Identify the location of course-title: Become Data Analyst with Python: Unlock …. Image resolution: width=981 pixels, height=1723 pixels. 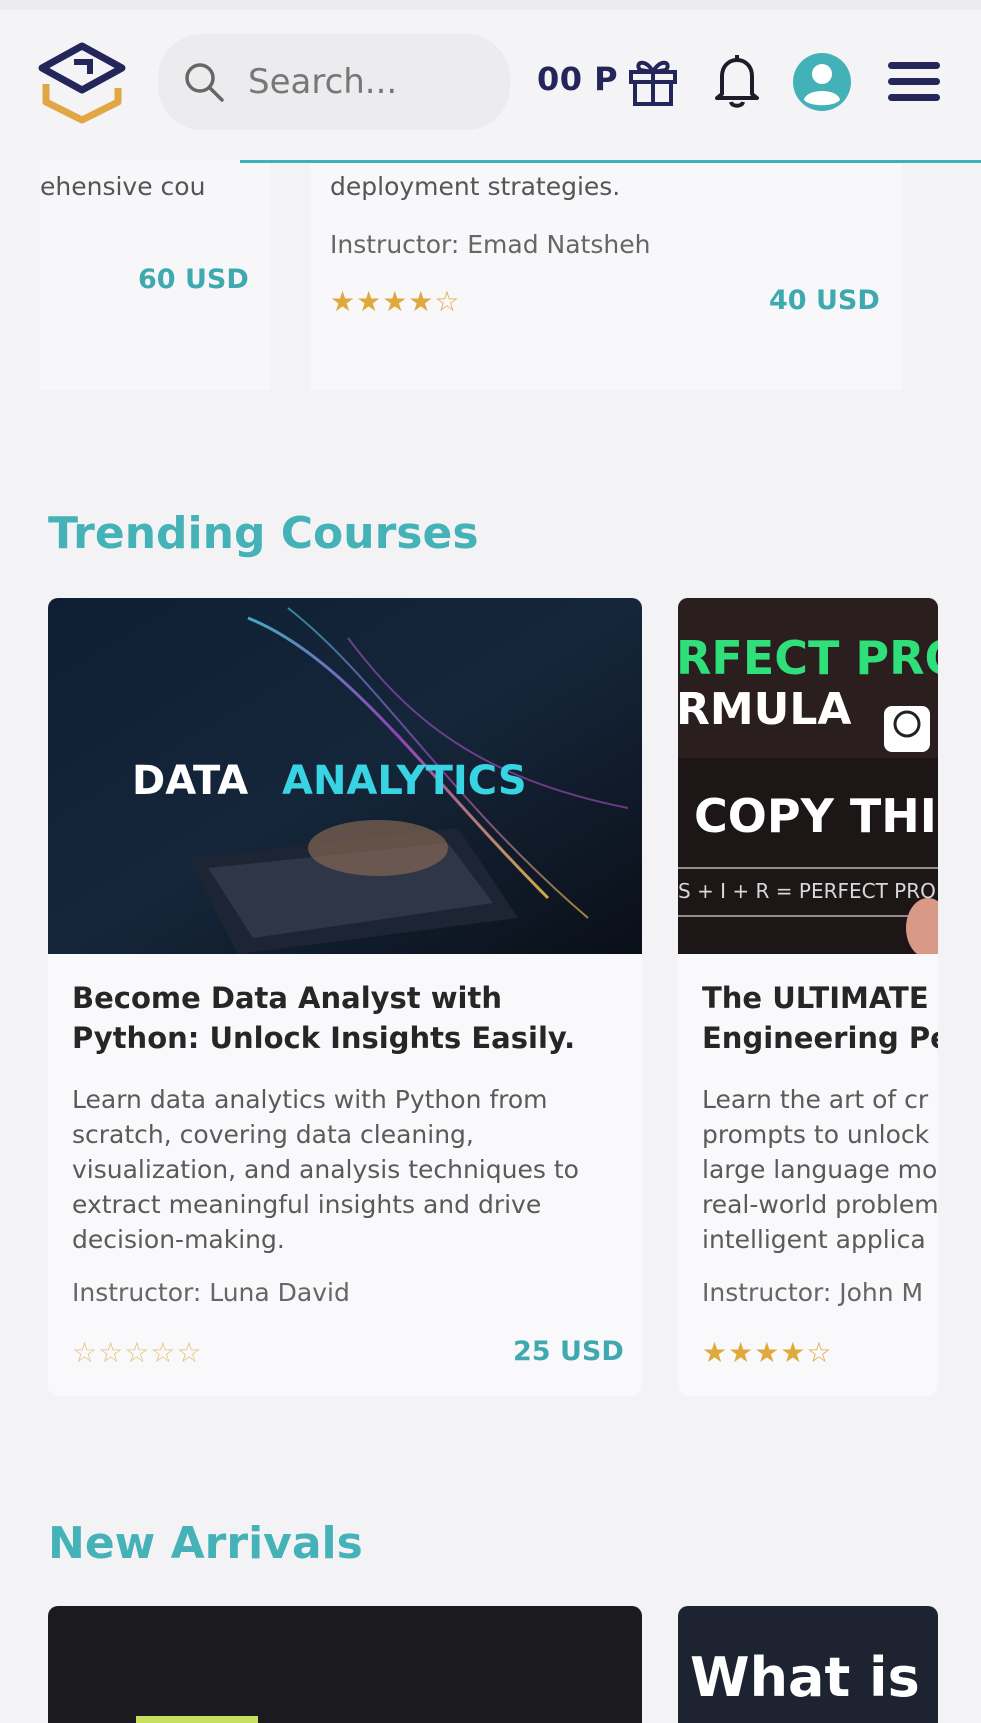
(348, 1018).